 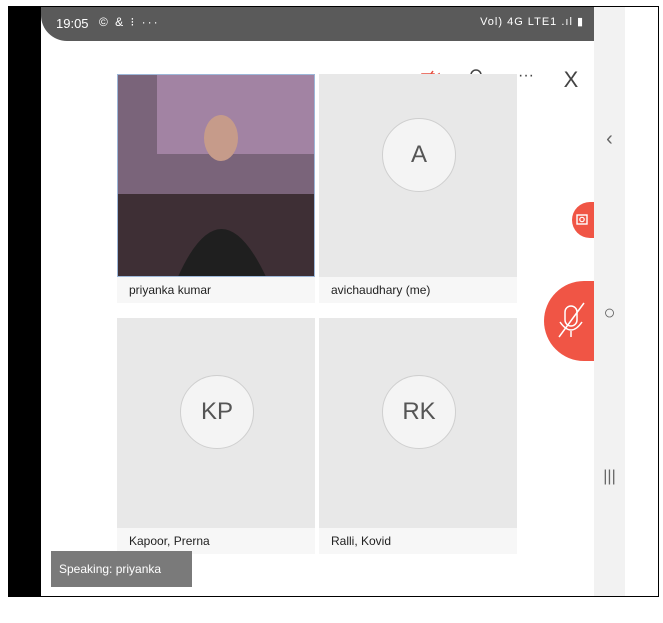 What do you see at coordinates (609, 139) in the screenshot?
I see `back-icon: ‹` at bounding box center [609, 139].